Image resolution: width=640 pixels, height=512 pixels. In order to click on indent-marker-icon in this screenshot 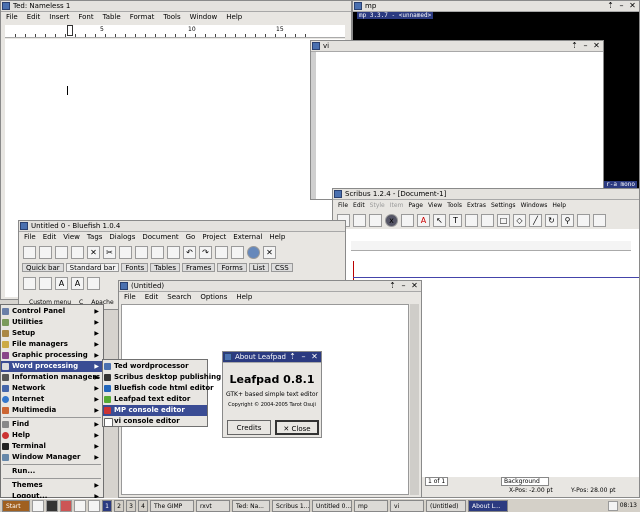, I will do `click(70, 30)`.